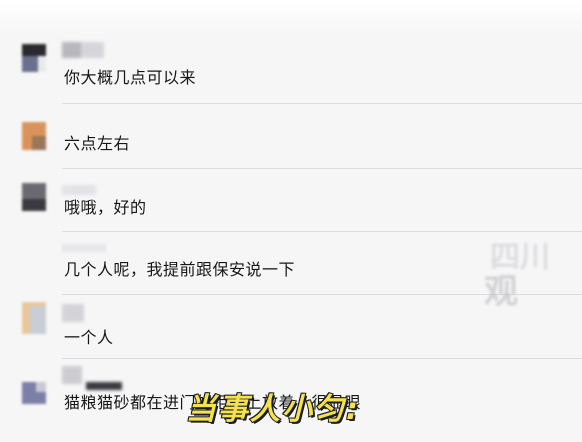 This screenshot has height=442, width=582. I want to click on message-text: 你大概几点可以来, so click(130, 77).